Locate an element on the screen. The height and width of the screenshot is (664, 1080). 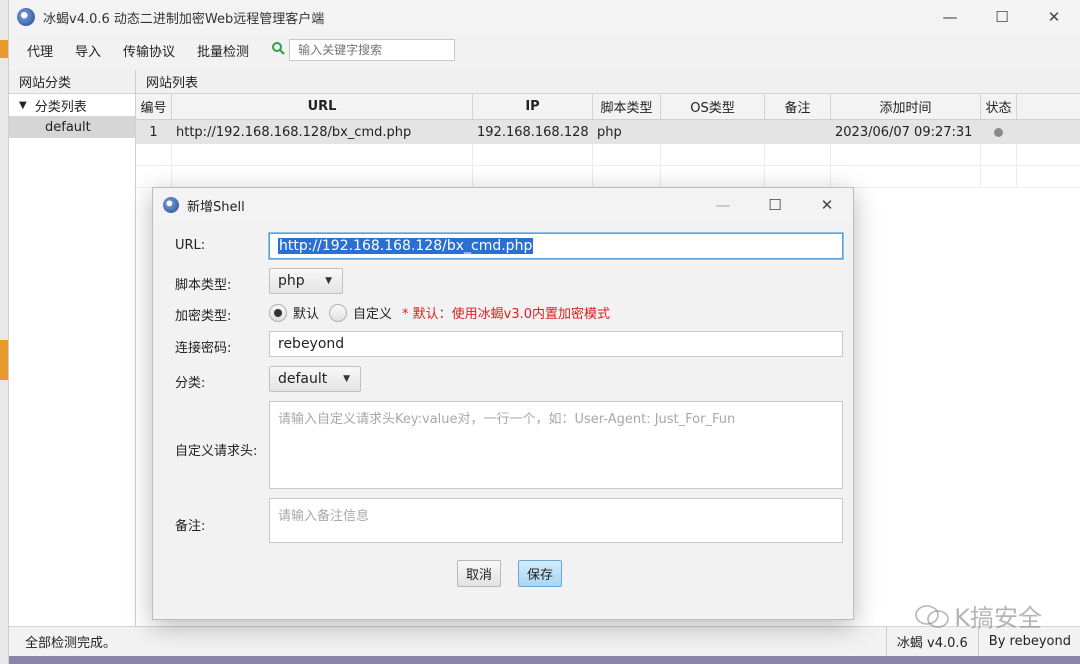
menu-batch-check: 批量检测 is located at coordinates (223, 50).